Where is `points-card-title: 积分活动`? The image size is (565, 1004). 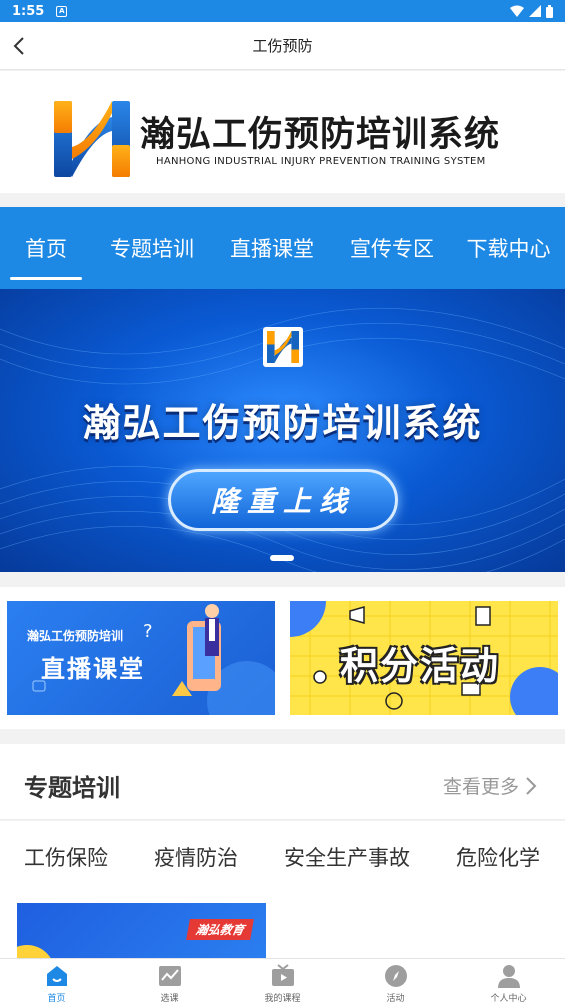
points-card-title: 积分活动 is located at coordinates (420, 666).